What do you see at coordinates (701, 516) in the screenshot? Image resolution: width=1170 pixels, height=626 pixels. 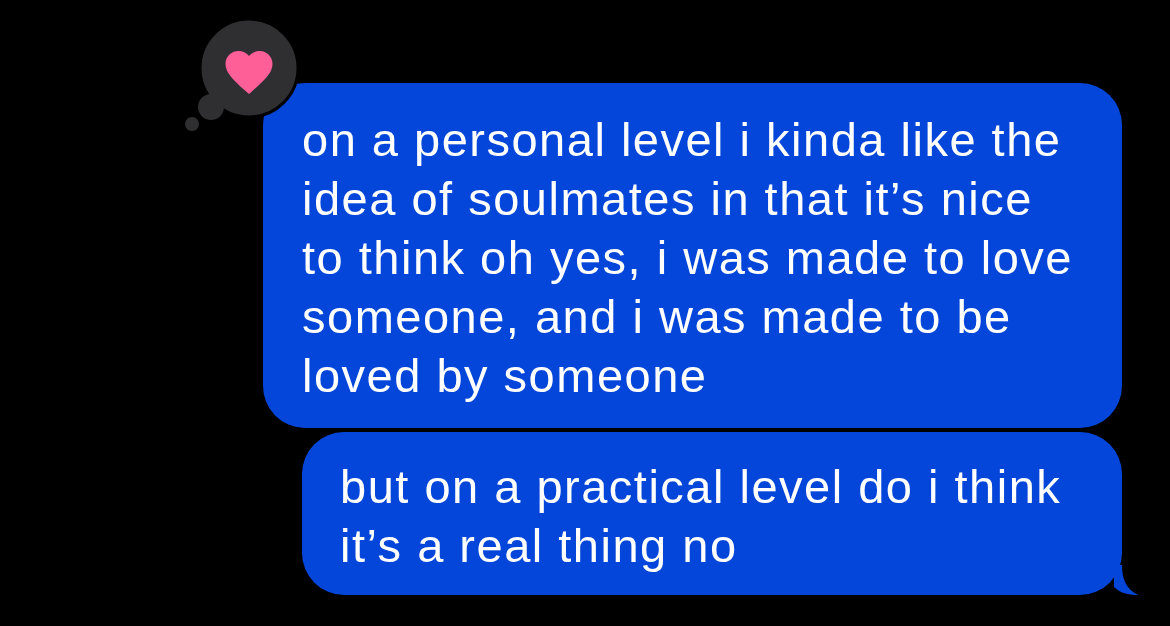 I see `message-text: but on a practical level do i think it’s a real thing no` at bounding box center [701, 516].